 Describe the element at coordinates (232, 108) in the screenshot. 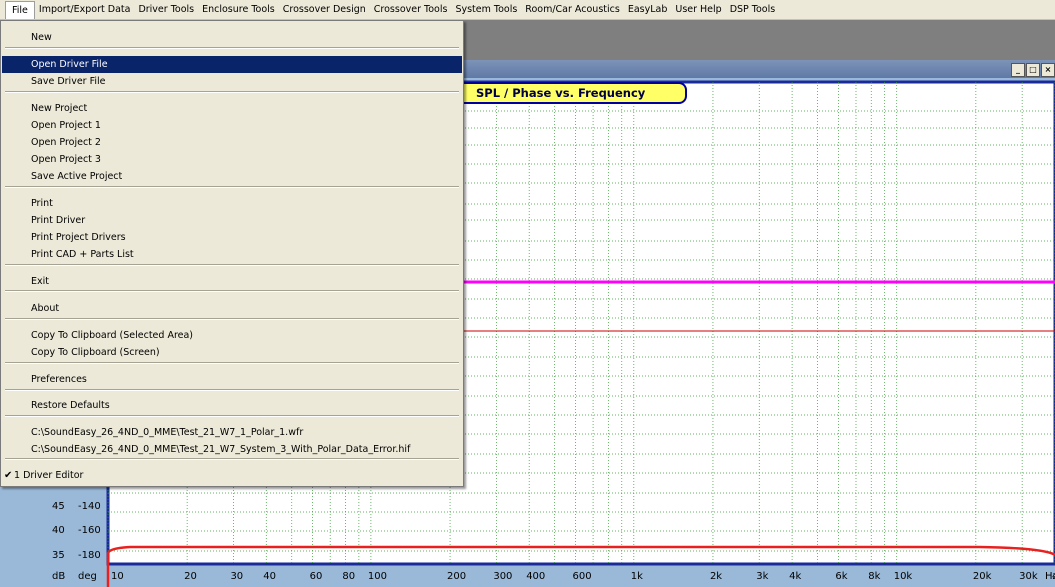

I see `menu-item-new-project: New Project` at that location.